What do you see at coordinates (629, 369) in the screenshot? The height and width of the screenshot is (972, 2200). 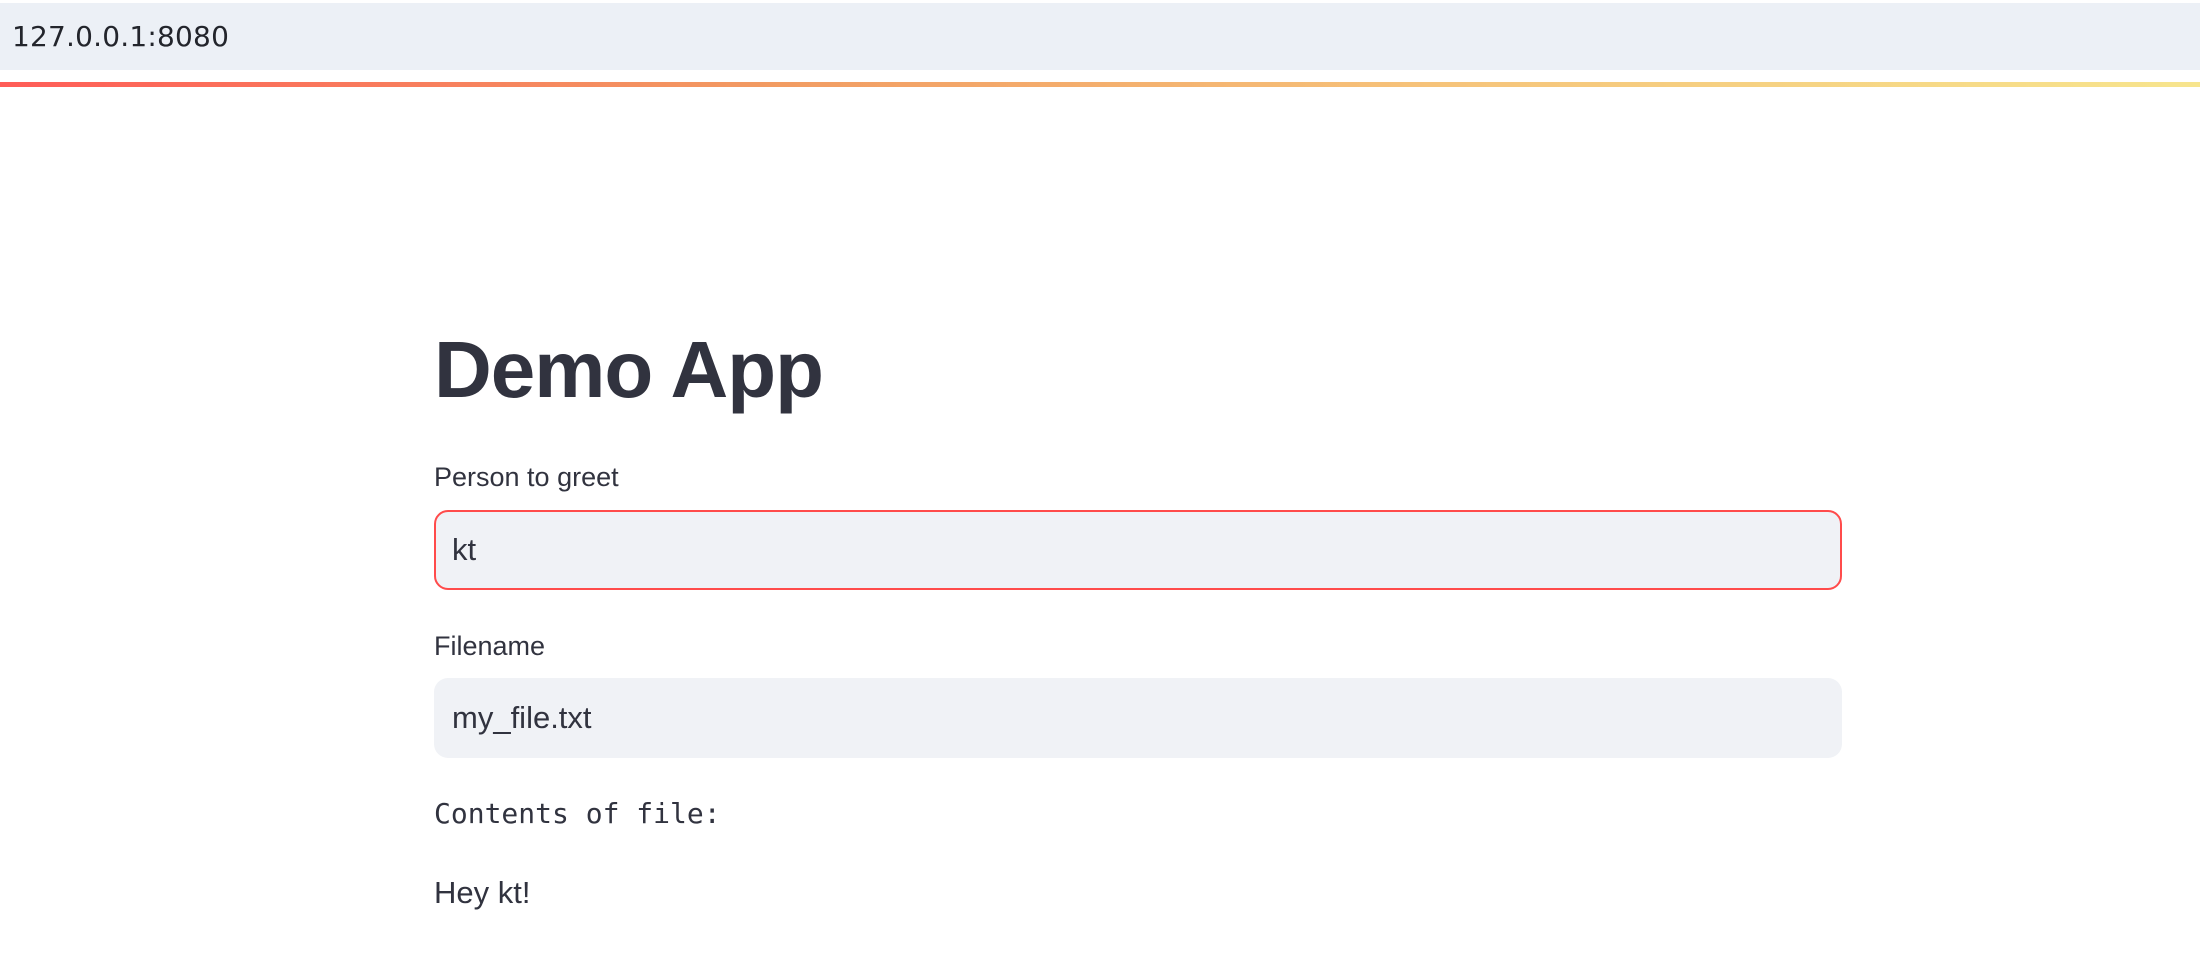 I see `page-title: Demo App` at bounding box center [629, 369].